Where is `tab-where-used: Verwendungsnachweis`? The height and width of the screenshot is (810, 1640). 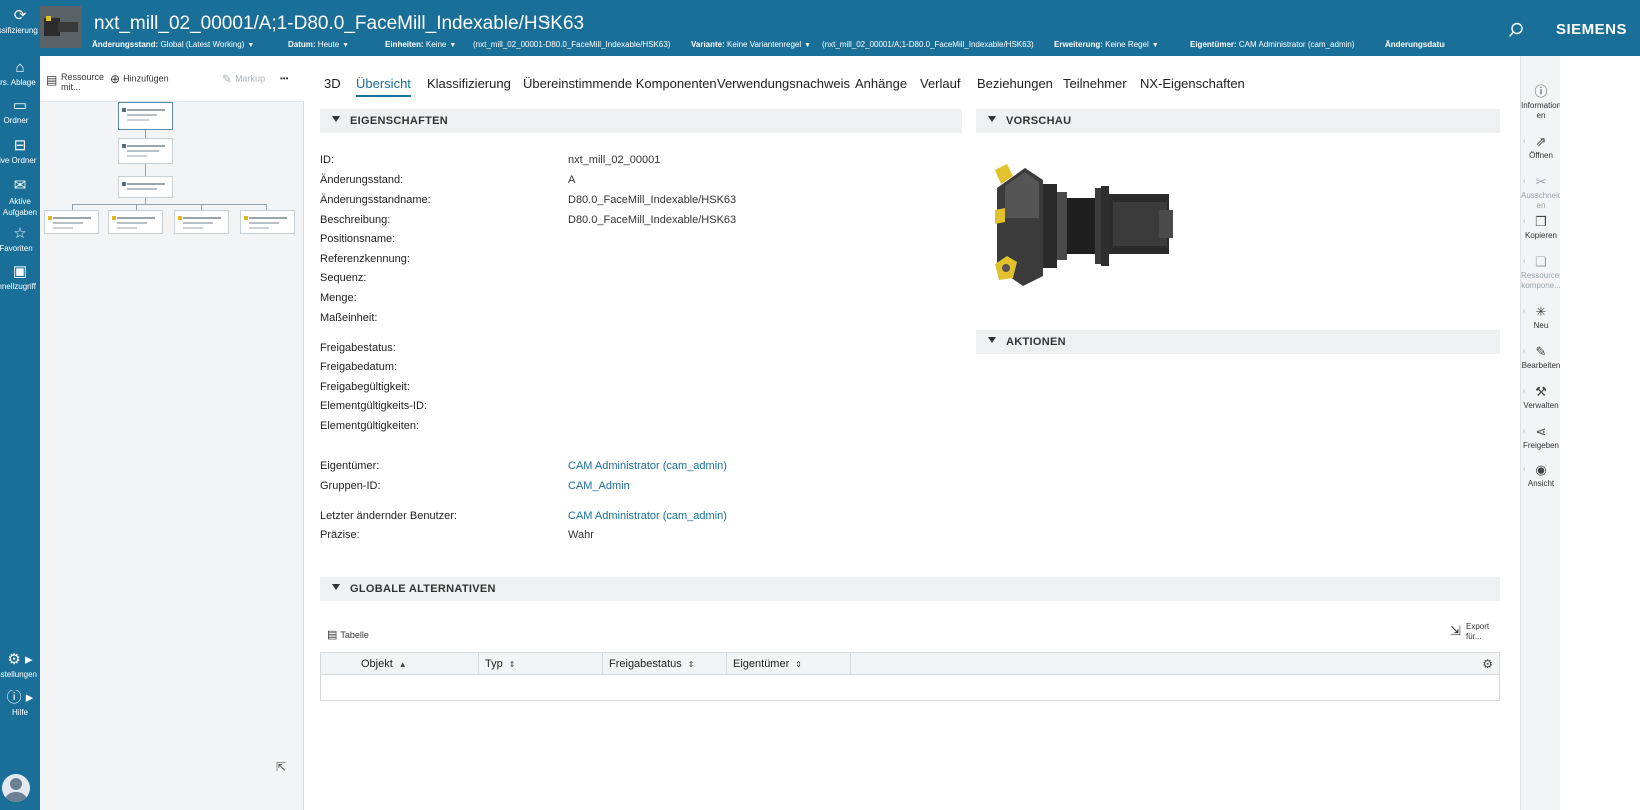 tab-where-used: Verwendungsnachweis is located at coordinates (783, 83).